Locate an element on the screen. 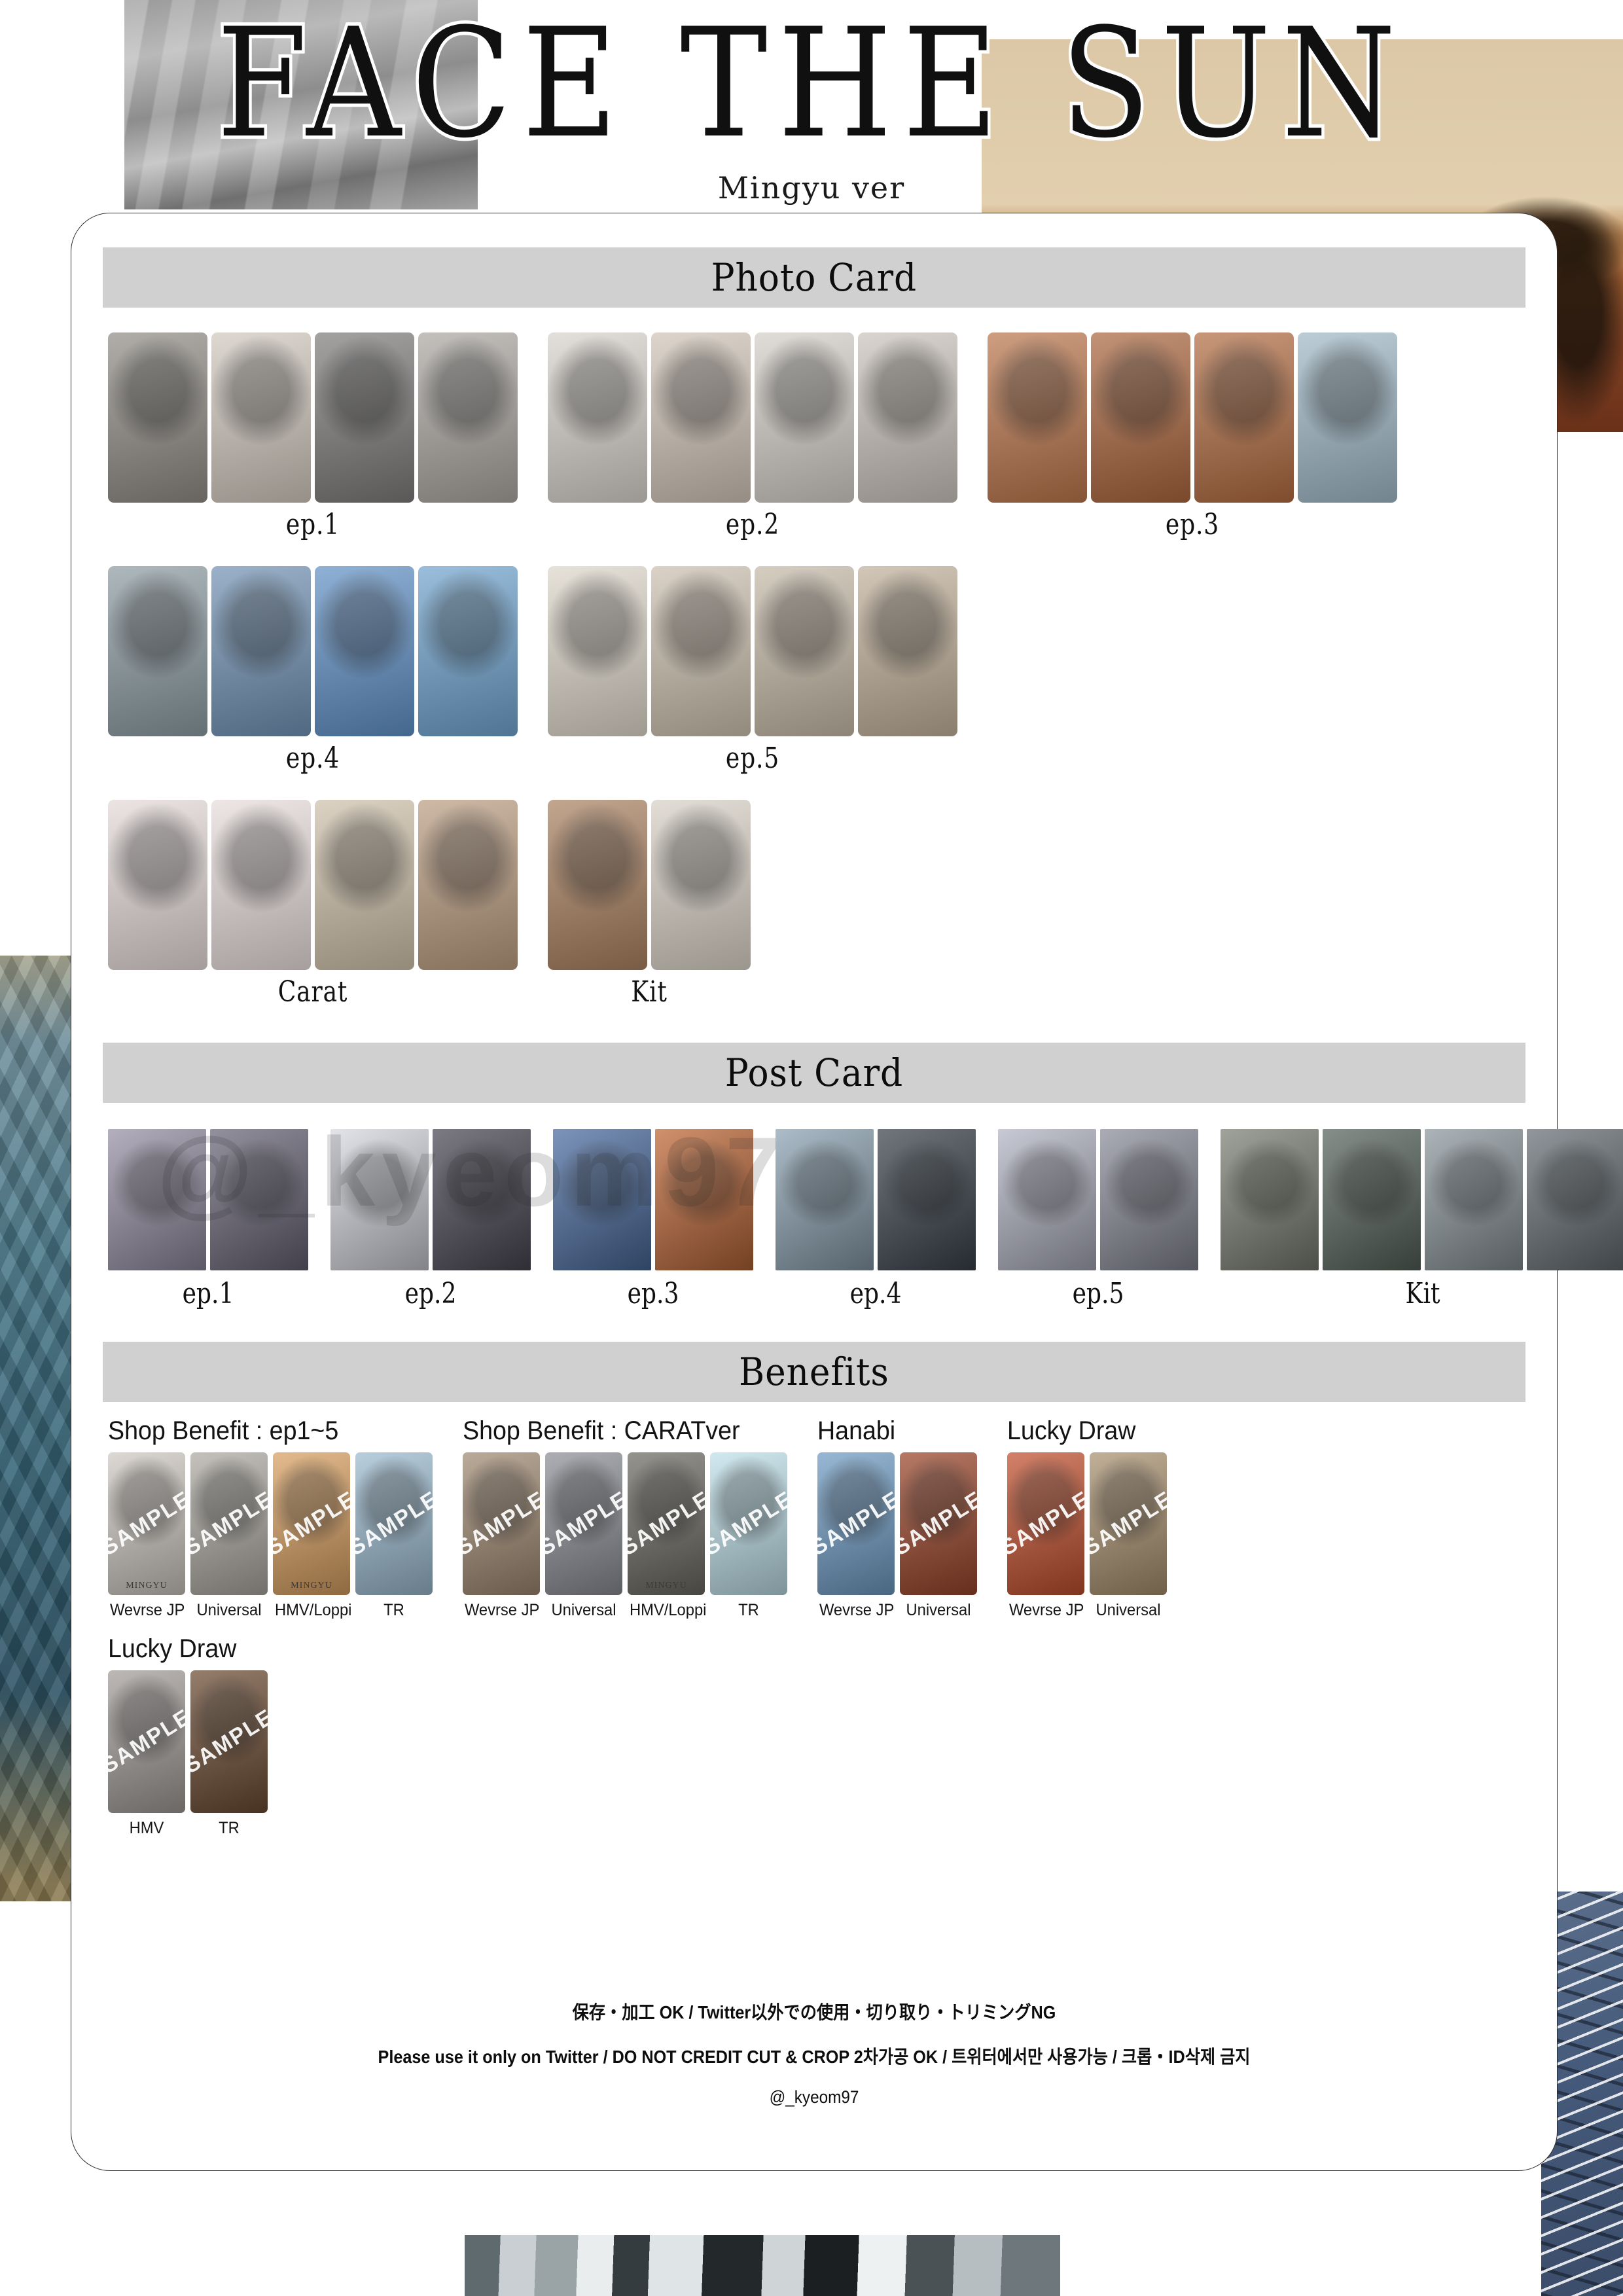 This screenshot has width=1623, height=2296. benefit-shop-label: TR is located at coordinates (230, 1828).